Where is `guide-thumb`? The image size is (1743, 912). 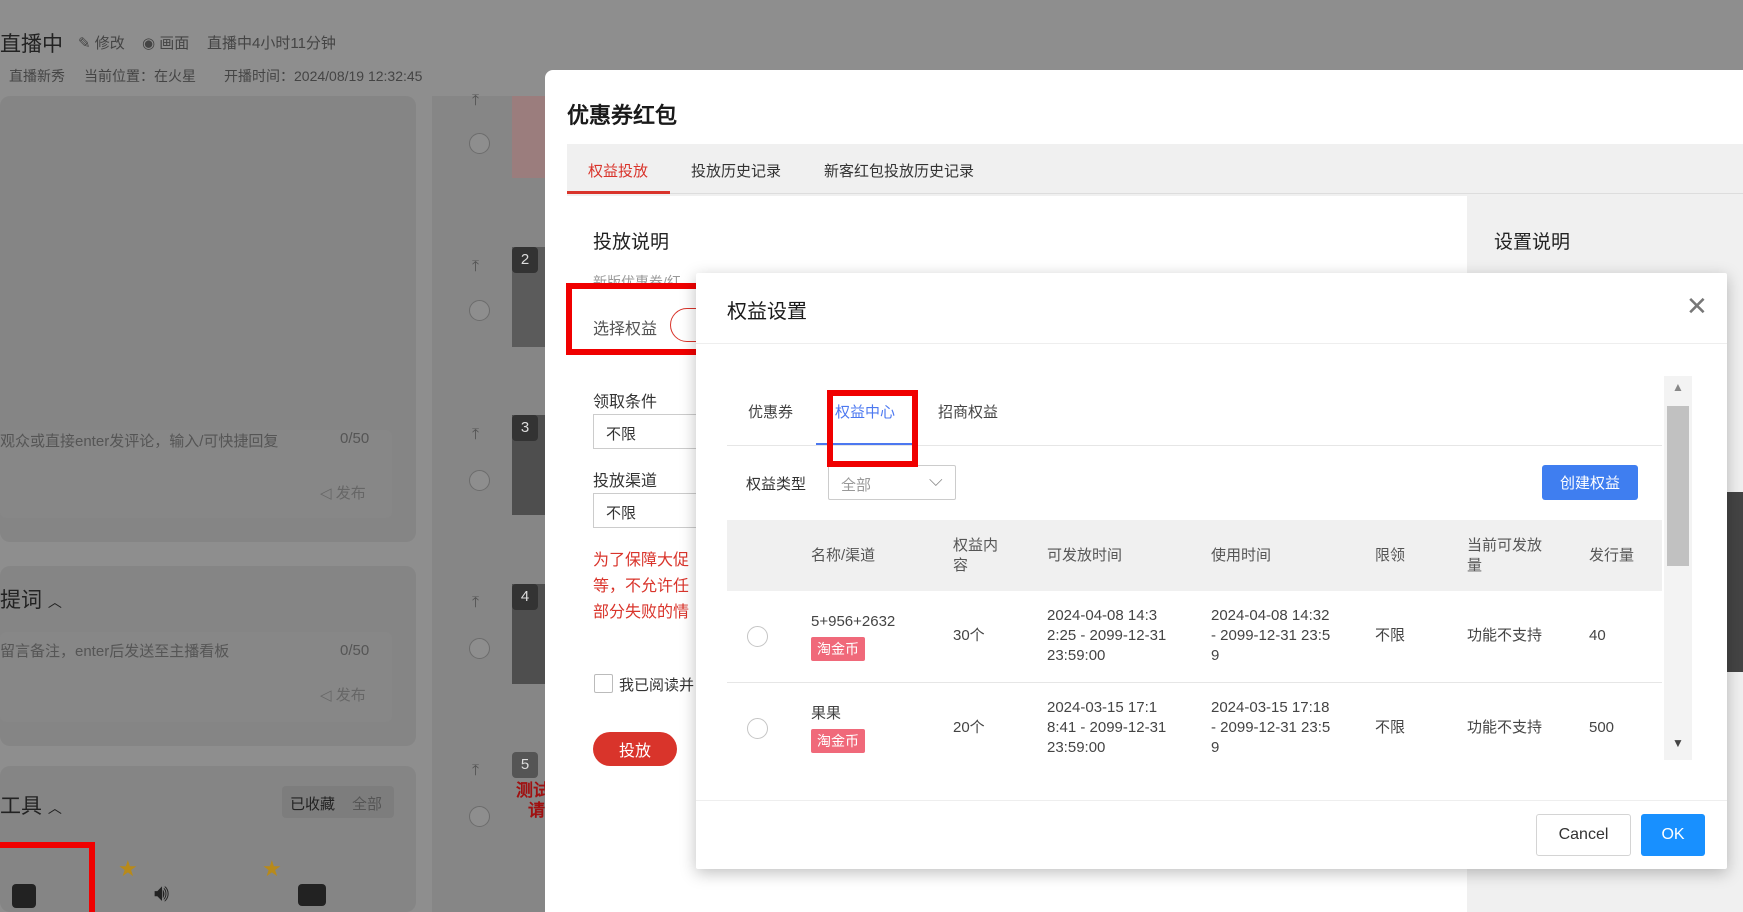
guide-thumb is located at coordinates (1734, 582).